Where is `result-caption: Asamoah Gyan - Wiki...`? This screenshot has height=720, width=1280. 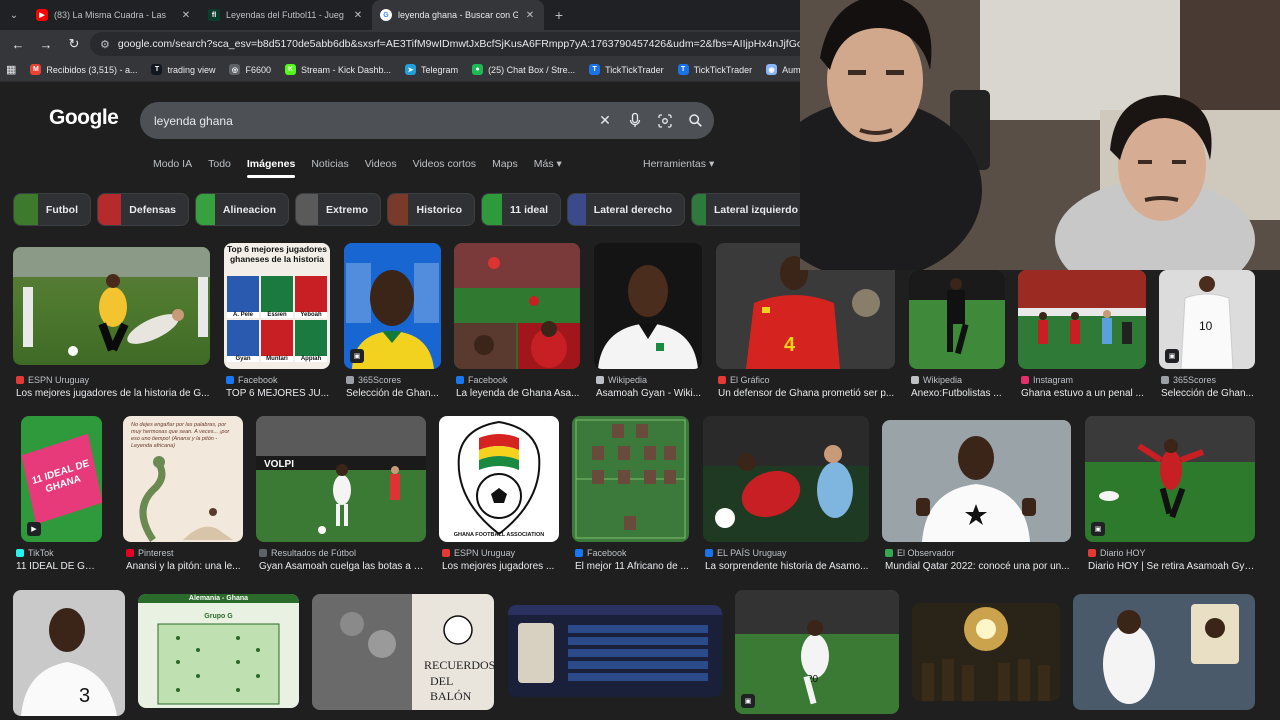
result-caption: Asamoah Gyan - Wiki... is located at coordinates (649, 393).